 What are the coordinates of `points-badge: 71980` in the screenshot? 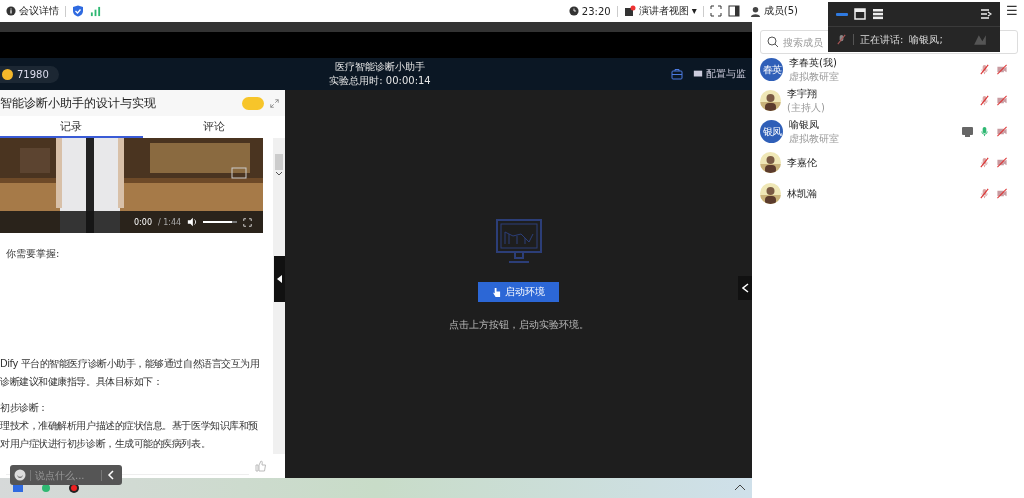 It's located at (29, 74).